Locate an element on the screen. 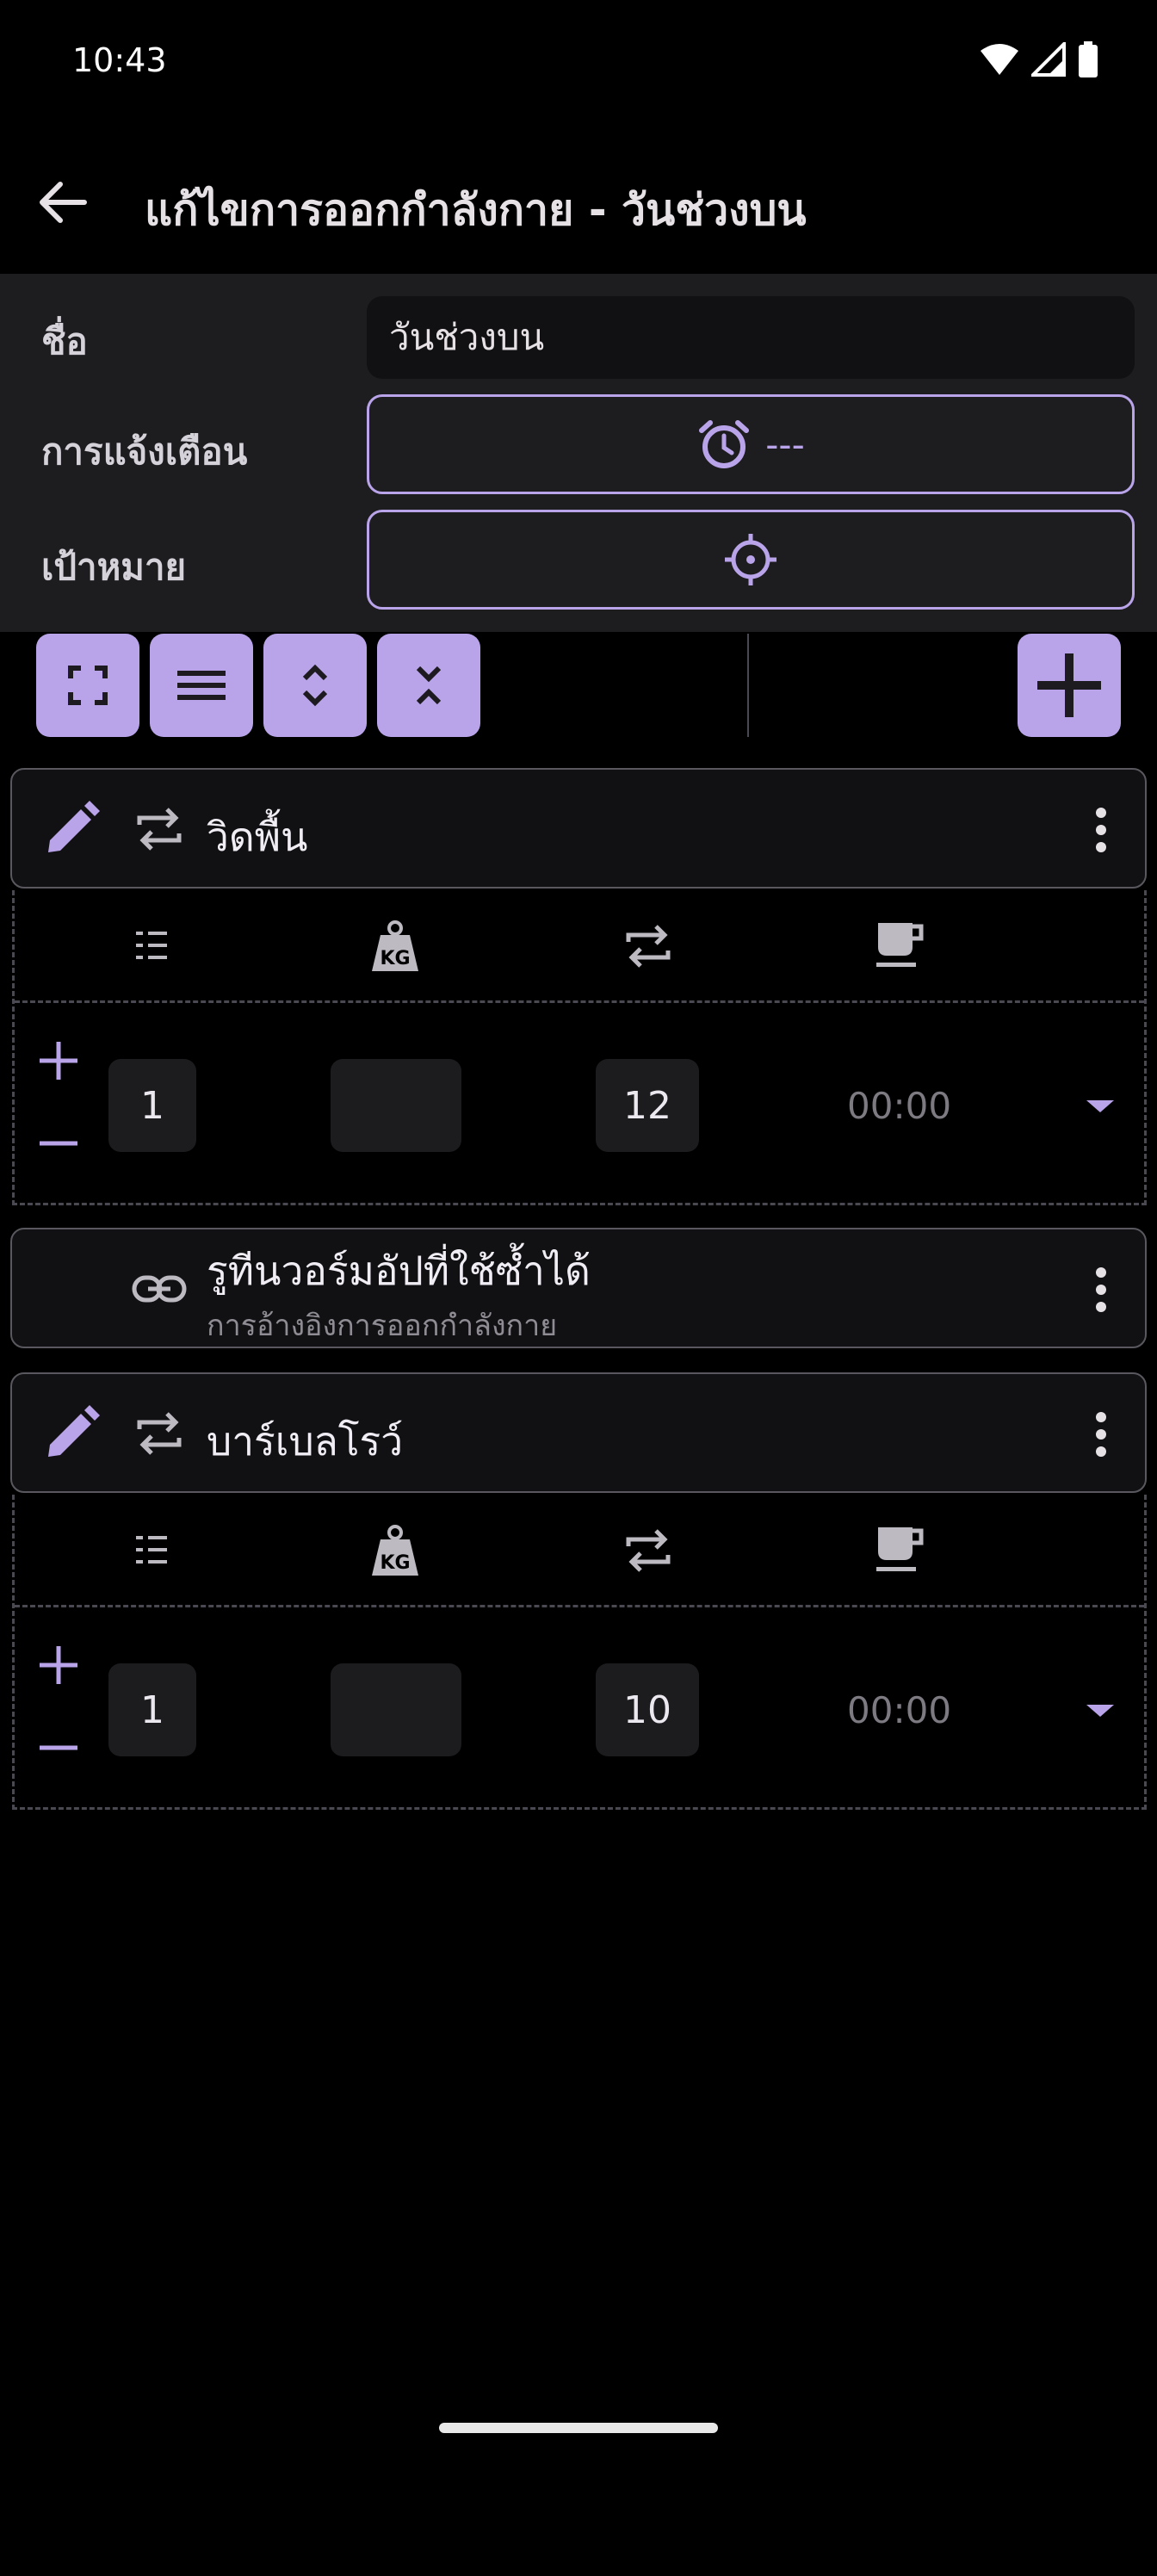 The height and width of the screenshot is (2576, 1157). reminder-value: --- is located at coordinates (785, 445).